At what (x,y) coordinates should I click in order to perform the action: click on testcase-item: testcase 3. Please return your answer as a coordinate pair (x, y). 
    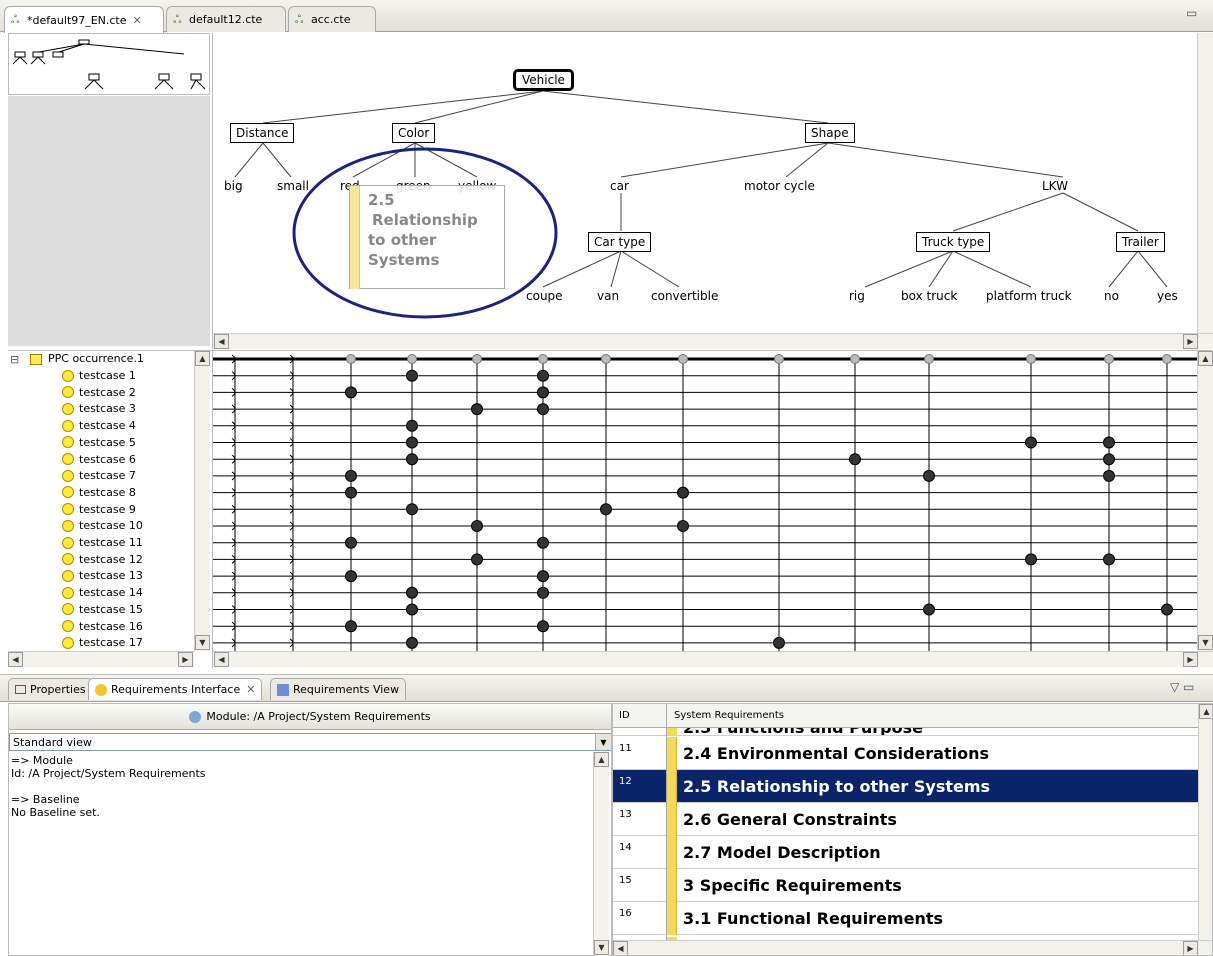
    Looking at the image, I should click on (99, 408).